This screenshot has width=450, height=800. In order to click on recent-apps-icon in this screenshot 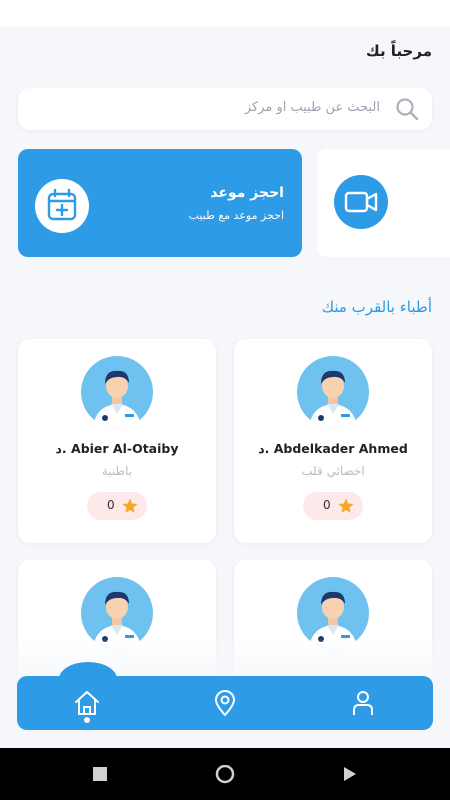, I will do `click(100, 774)`.